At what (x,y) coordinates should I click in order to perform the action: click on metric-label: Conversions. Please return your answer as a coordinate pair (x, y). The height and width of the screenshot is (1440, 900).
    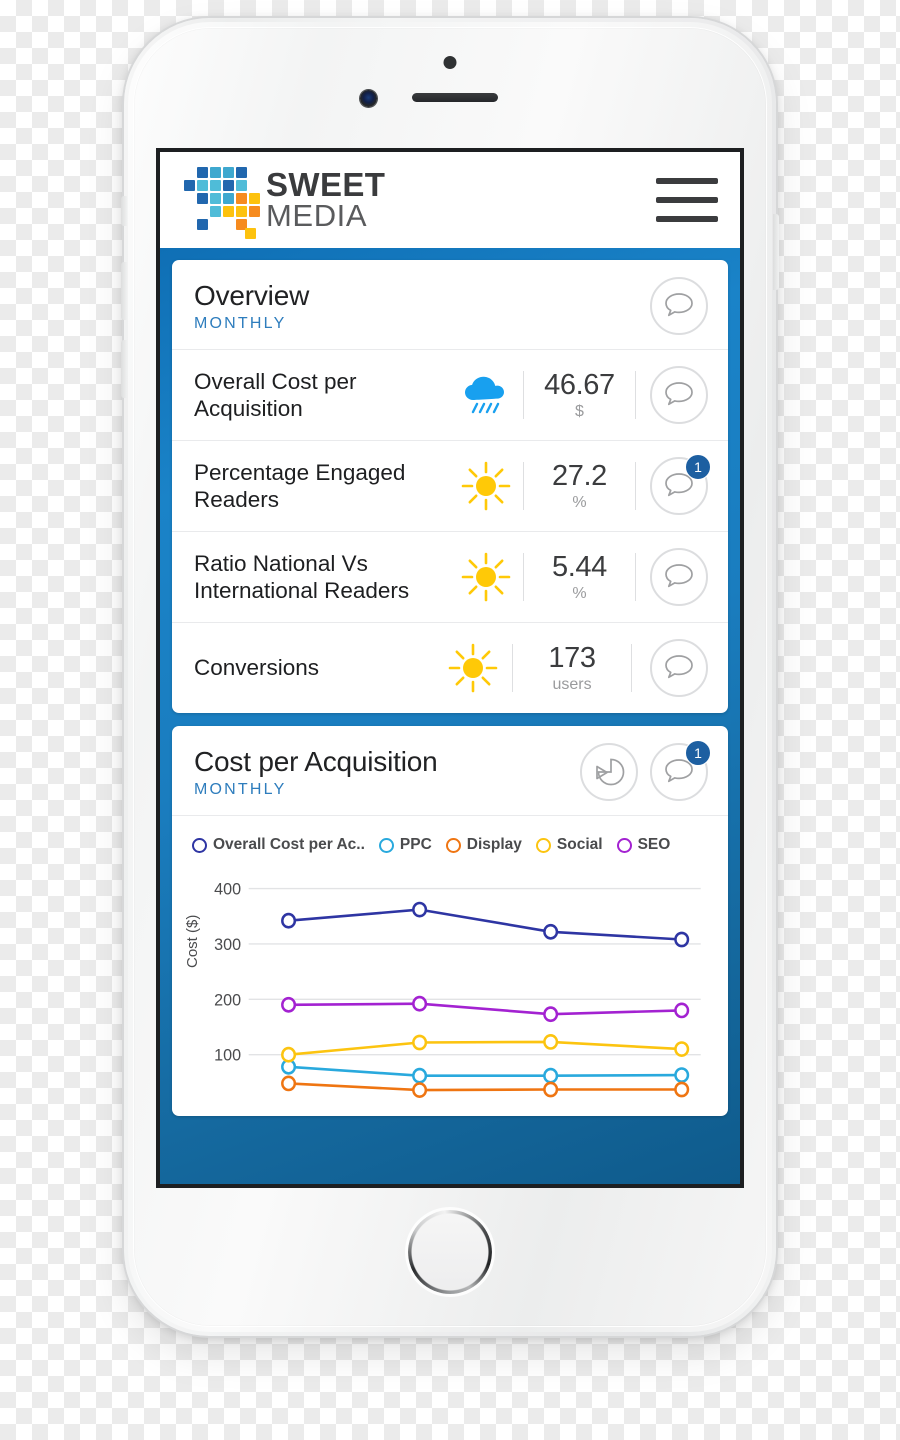
    Looking at the image, I should click on (257, 668).